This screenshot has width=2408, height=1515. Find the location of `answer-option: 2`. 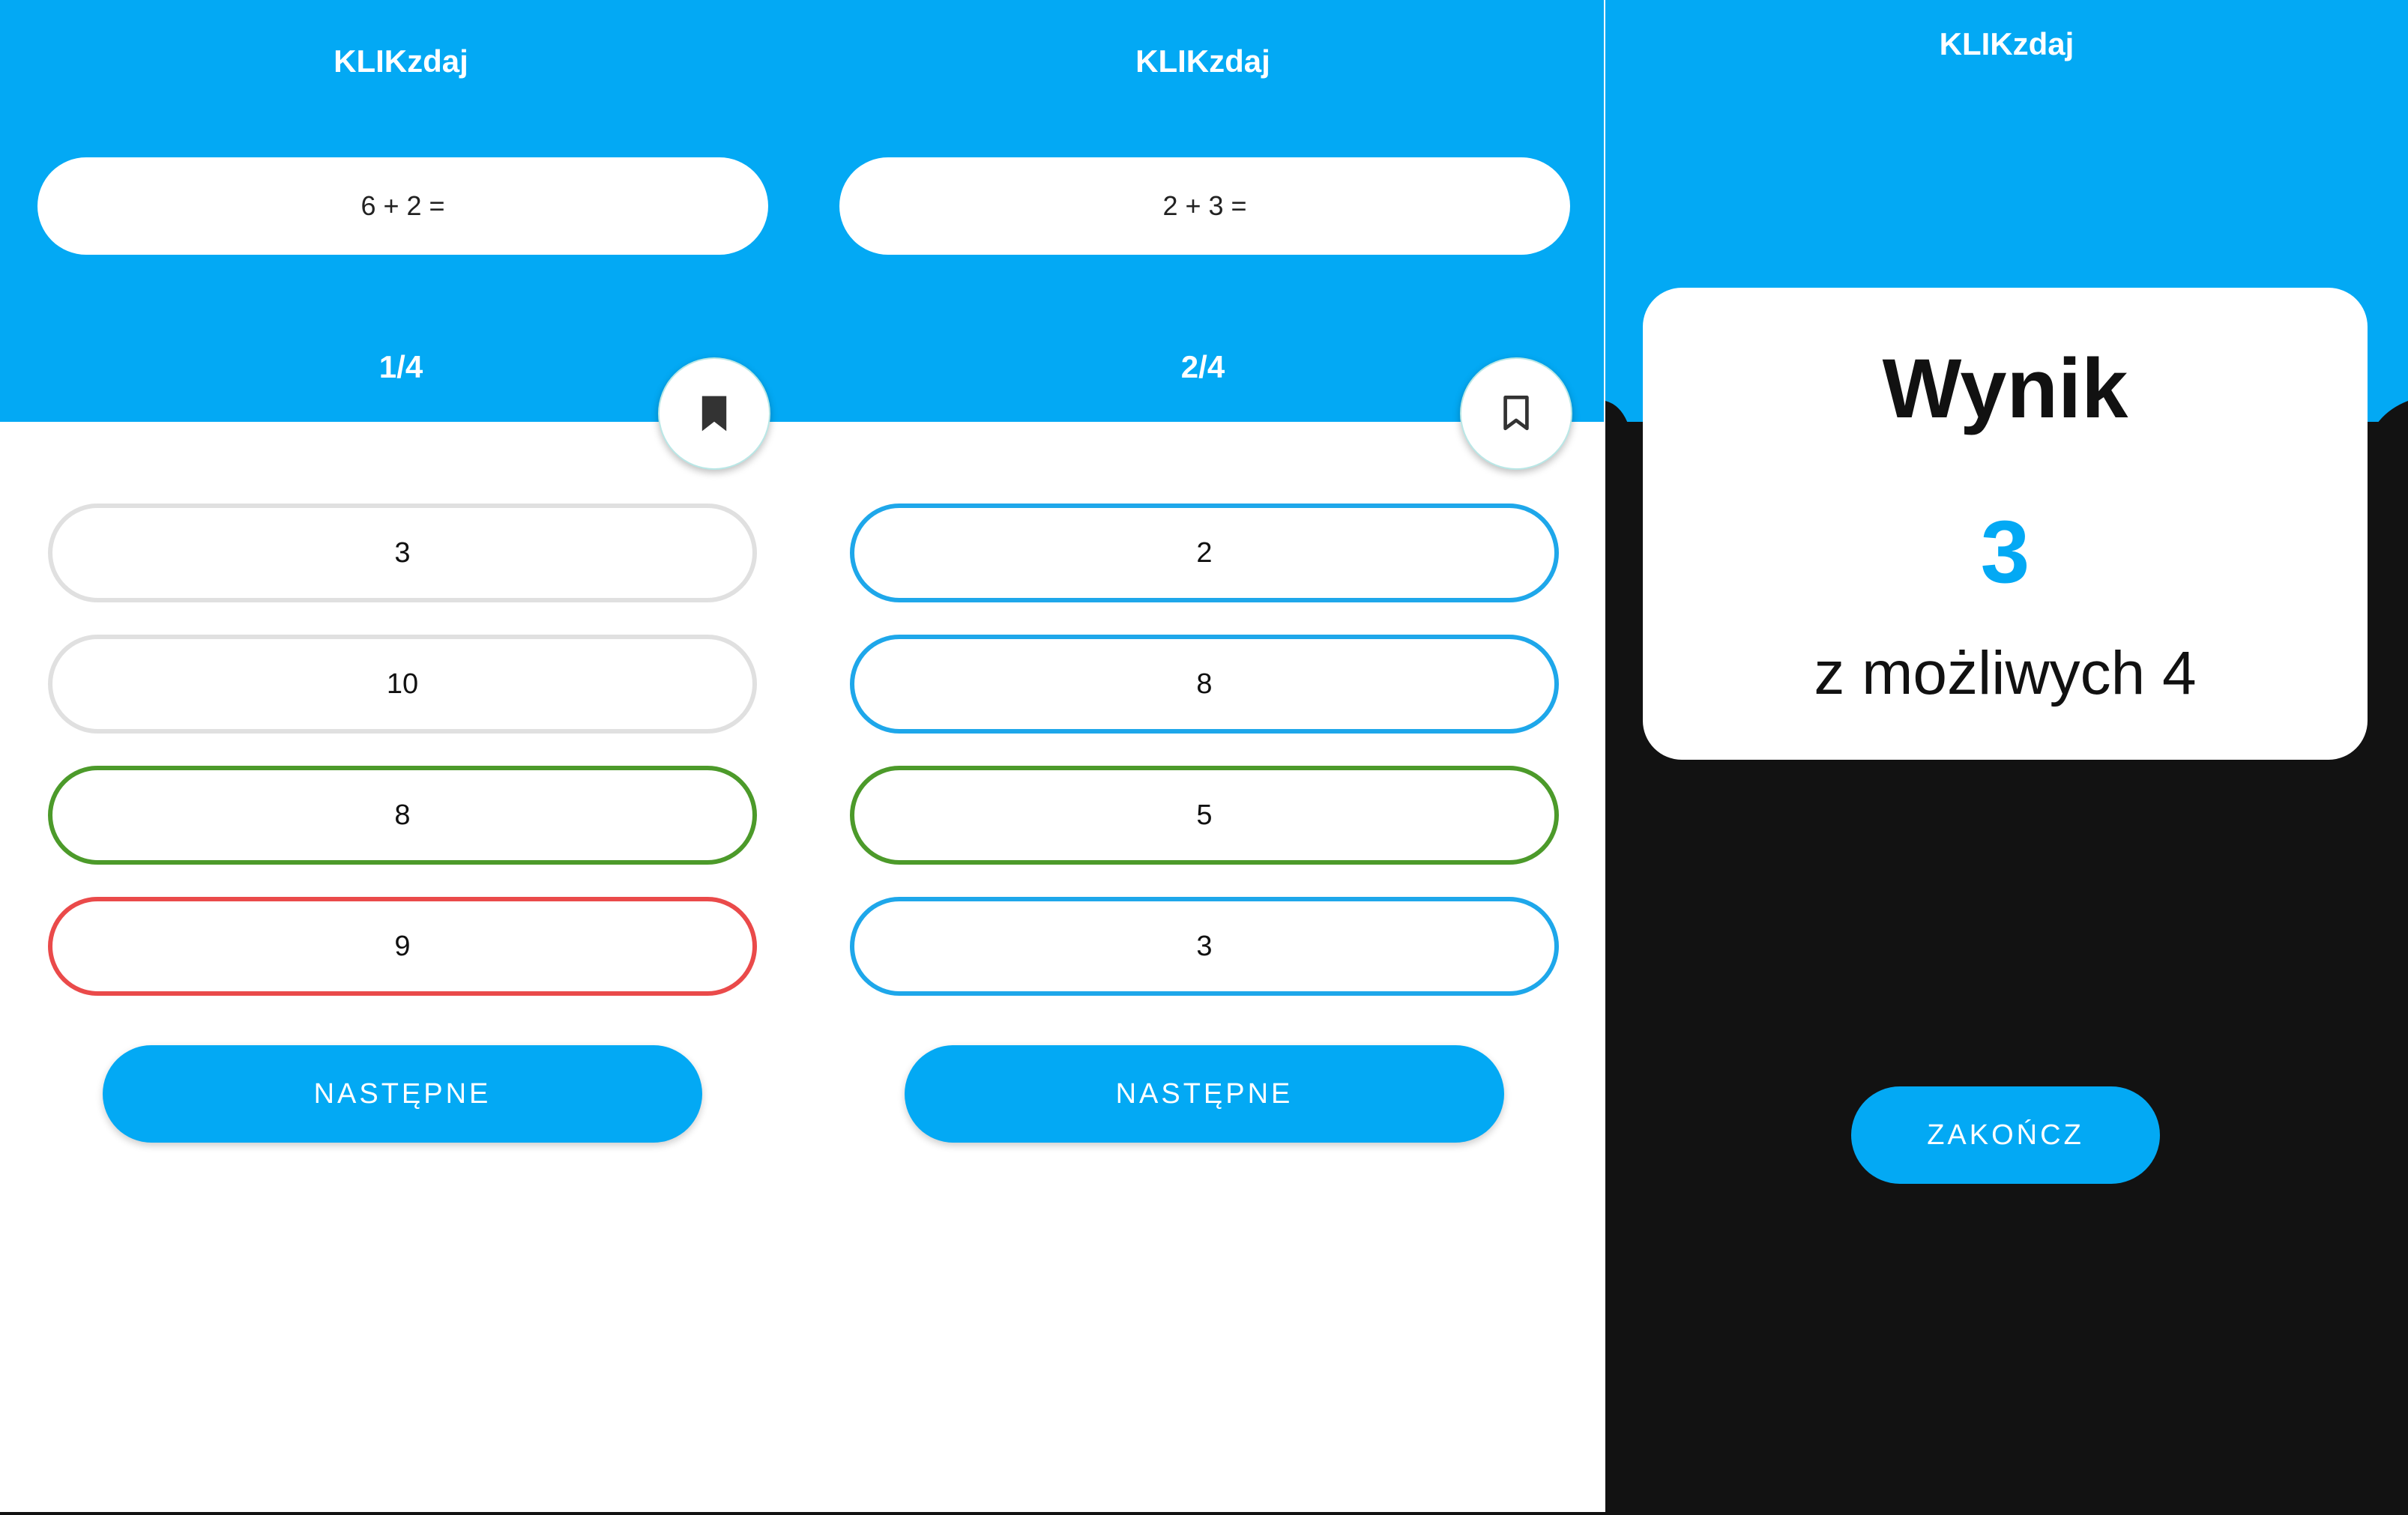

answer-option: 2 is located at coordinates (1204, 553).